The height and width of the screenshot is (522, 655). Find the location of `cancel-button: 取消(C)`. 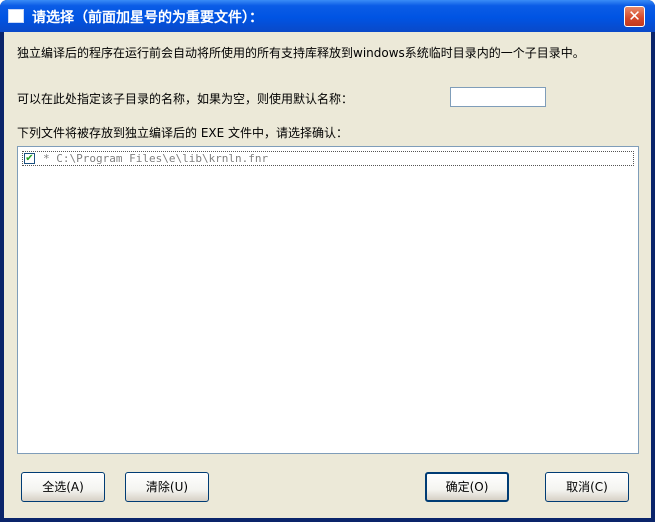

cancel-button: 取消(C) is located at coordinates (587, 487).